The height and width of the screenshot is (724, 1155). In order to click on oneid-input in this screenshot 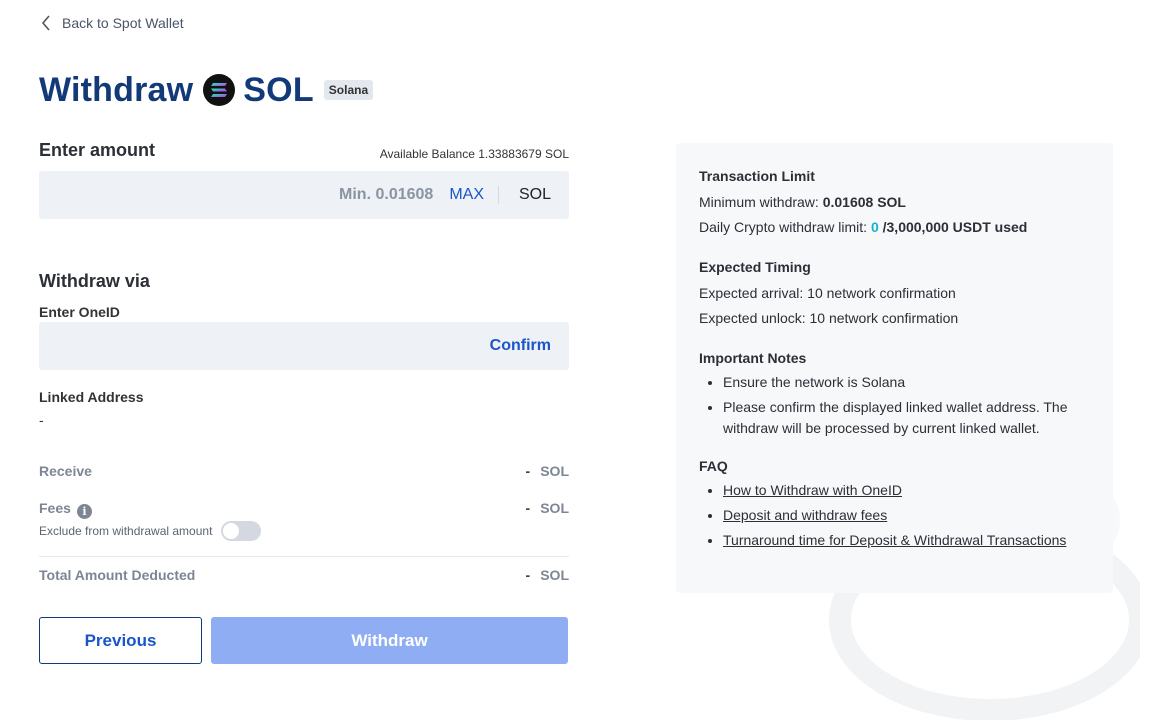, I will do `click(264, 346)`.